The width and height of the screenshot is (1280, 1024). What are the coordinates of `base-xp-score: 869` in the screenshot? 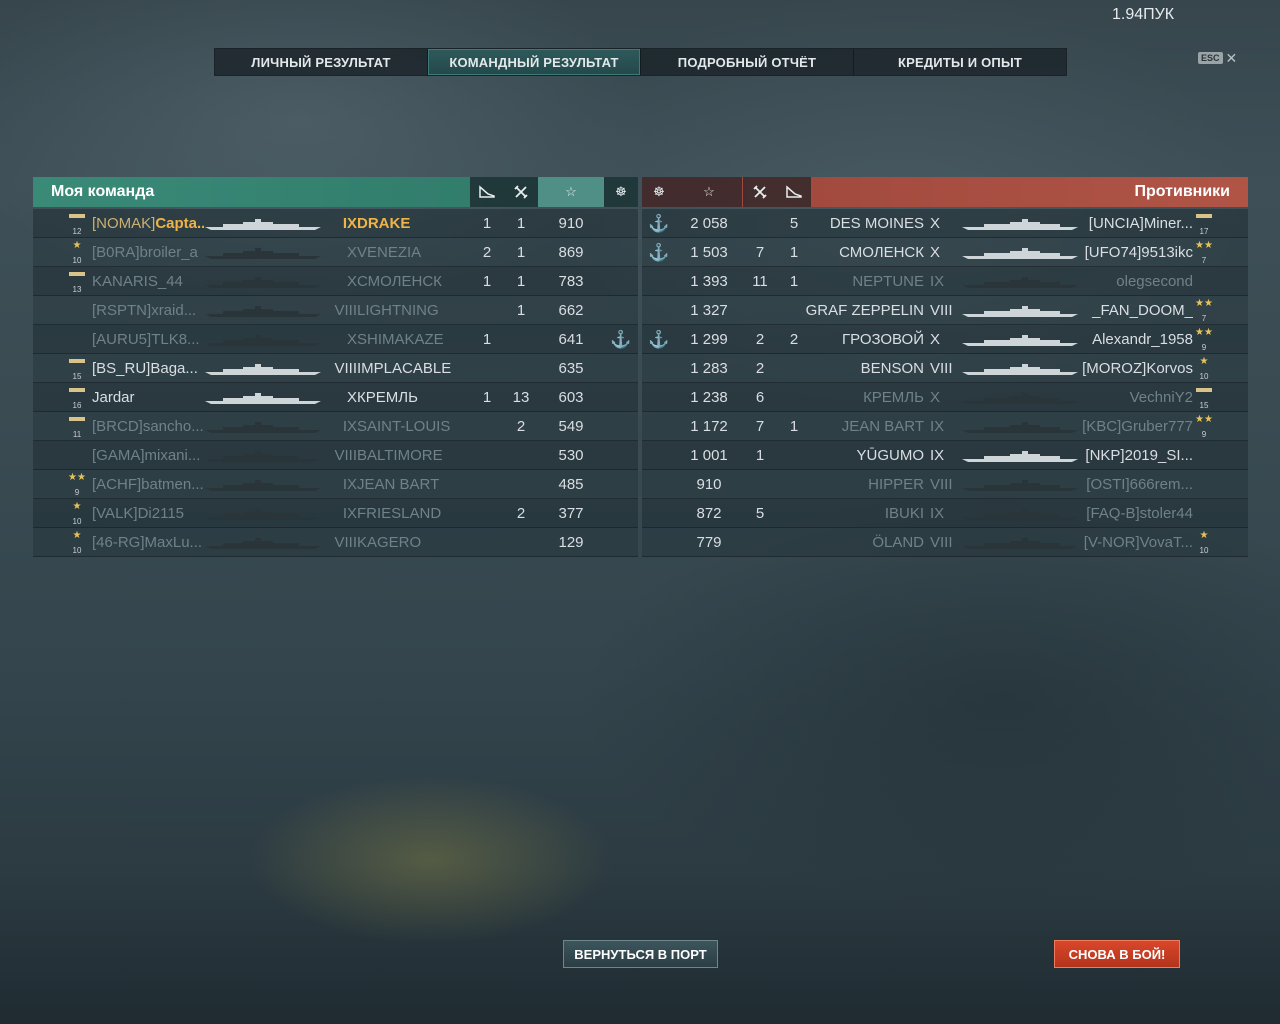 It's located at (571, 252).